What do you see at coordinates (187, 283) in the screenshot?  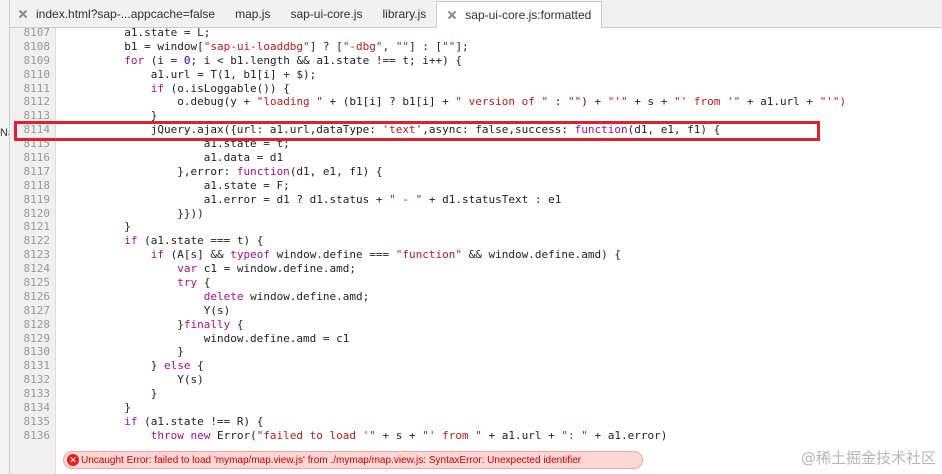 I see `code-token: try` at bounding box center [187, 283].